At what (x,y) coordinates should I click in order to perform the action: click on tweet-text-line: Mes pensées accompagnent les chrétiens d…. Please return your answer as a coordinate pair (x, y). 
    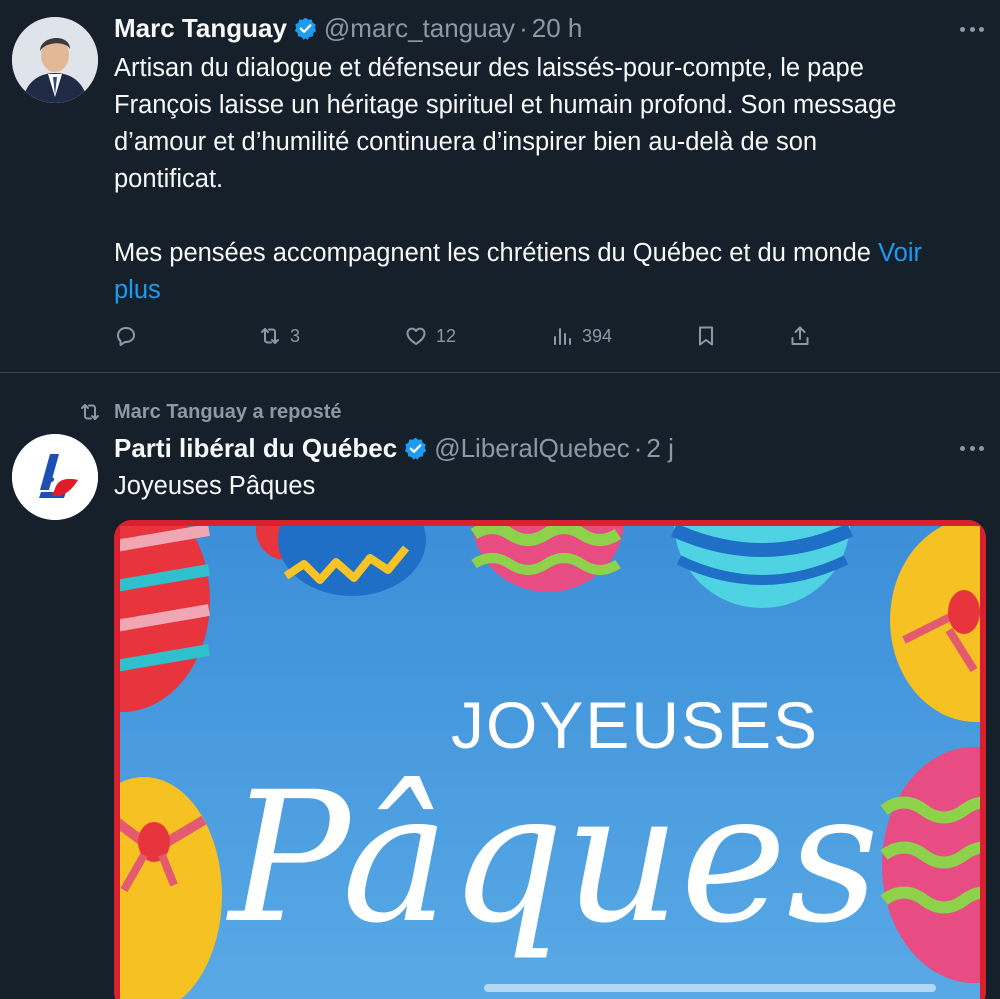
    Looking at the image, I should click on (496, 253).